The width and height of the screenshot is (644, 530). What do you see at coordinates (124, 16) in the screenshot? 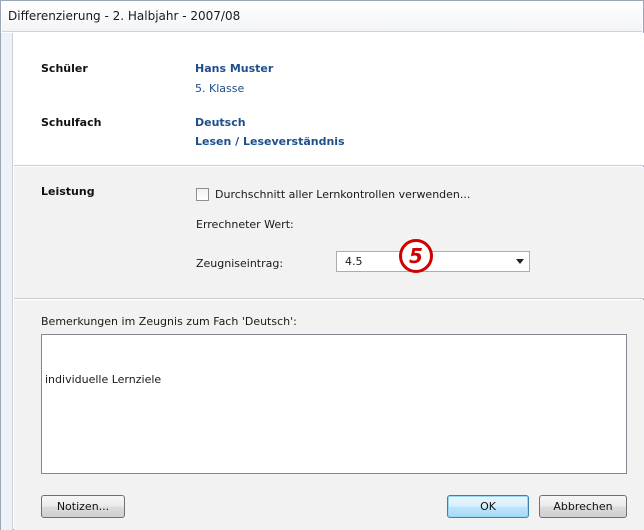
I see `window-title: Differenzierung - 2. Halbjahr - 2007/08` at bounding box center [124, 16].